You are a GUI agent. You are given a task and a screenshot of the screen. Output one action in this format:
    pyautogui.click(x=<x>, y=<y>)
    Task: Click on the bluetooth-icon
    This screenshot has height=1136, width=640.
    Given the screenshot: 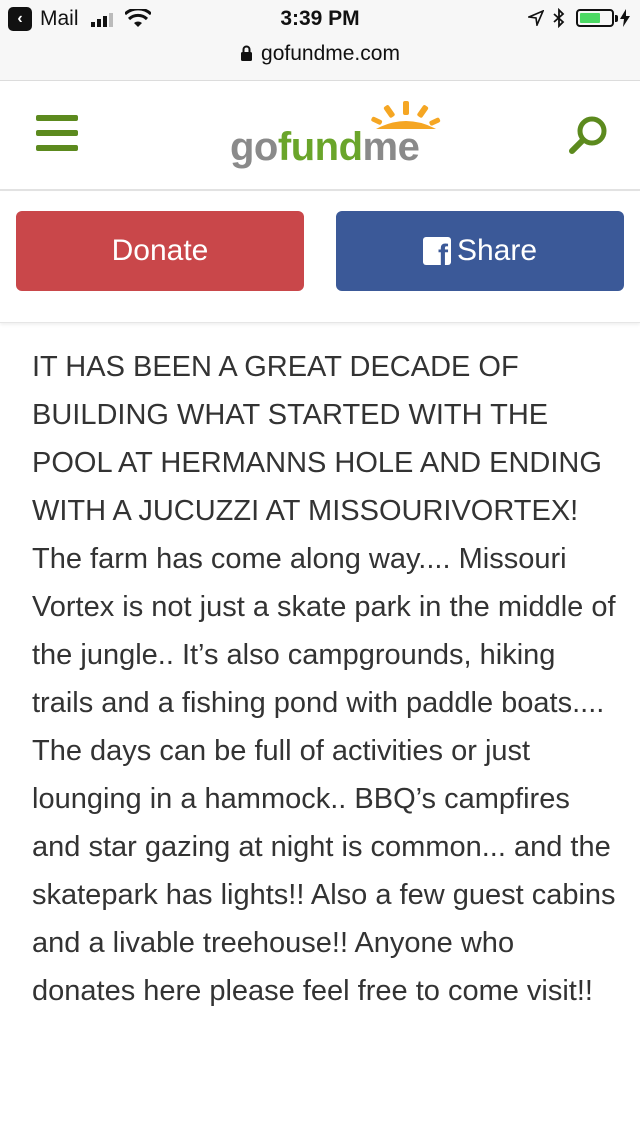 What is the action you would take?
    pyautogui.click(x=559, y=18)
    